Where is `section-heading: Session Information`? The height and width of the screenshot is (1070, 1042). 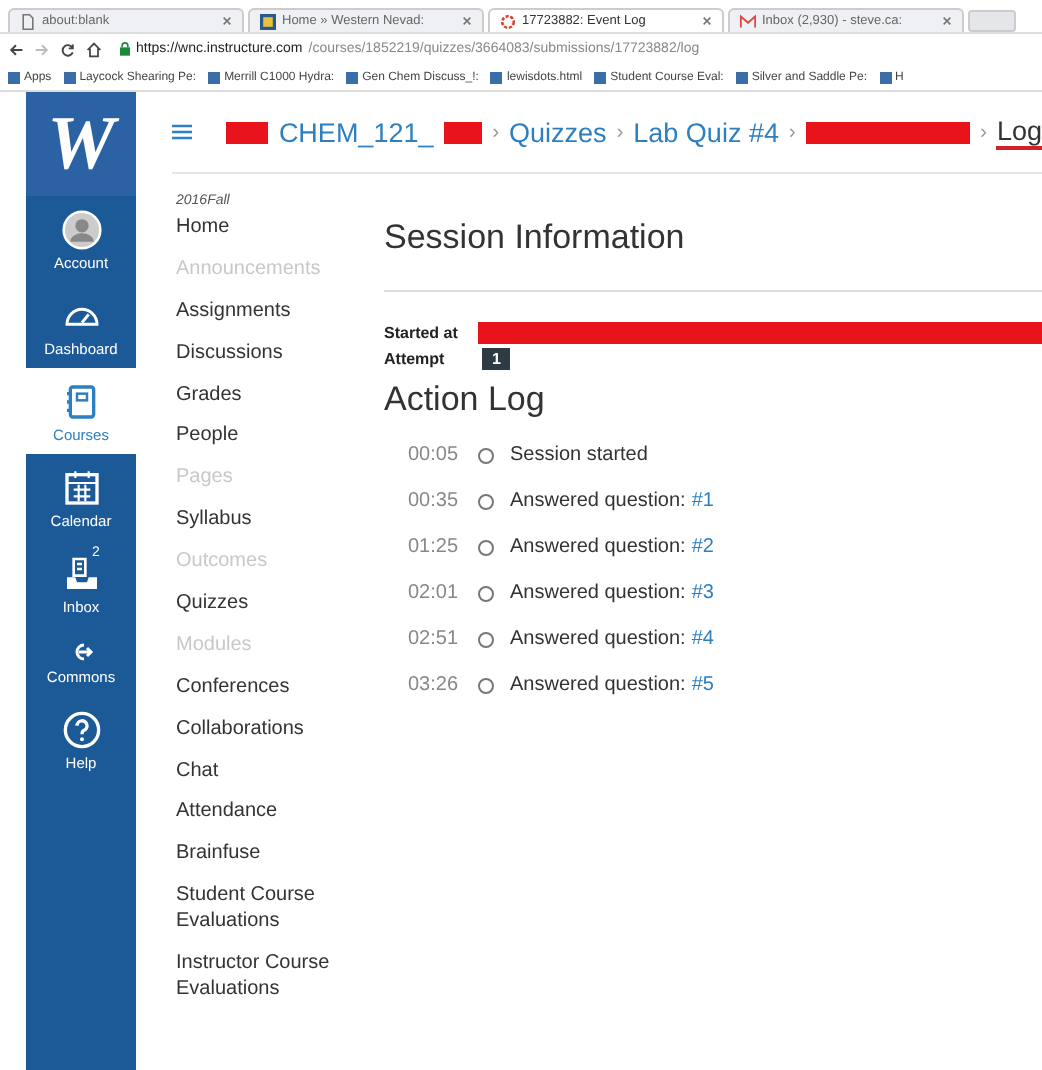
section-heading: Session Information is located at coordinates (535, 238).